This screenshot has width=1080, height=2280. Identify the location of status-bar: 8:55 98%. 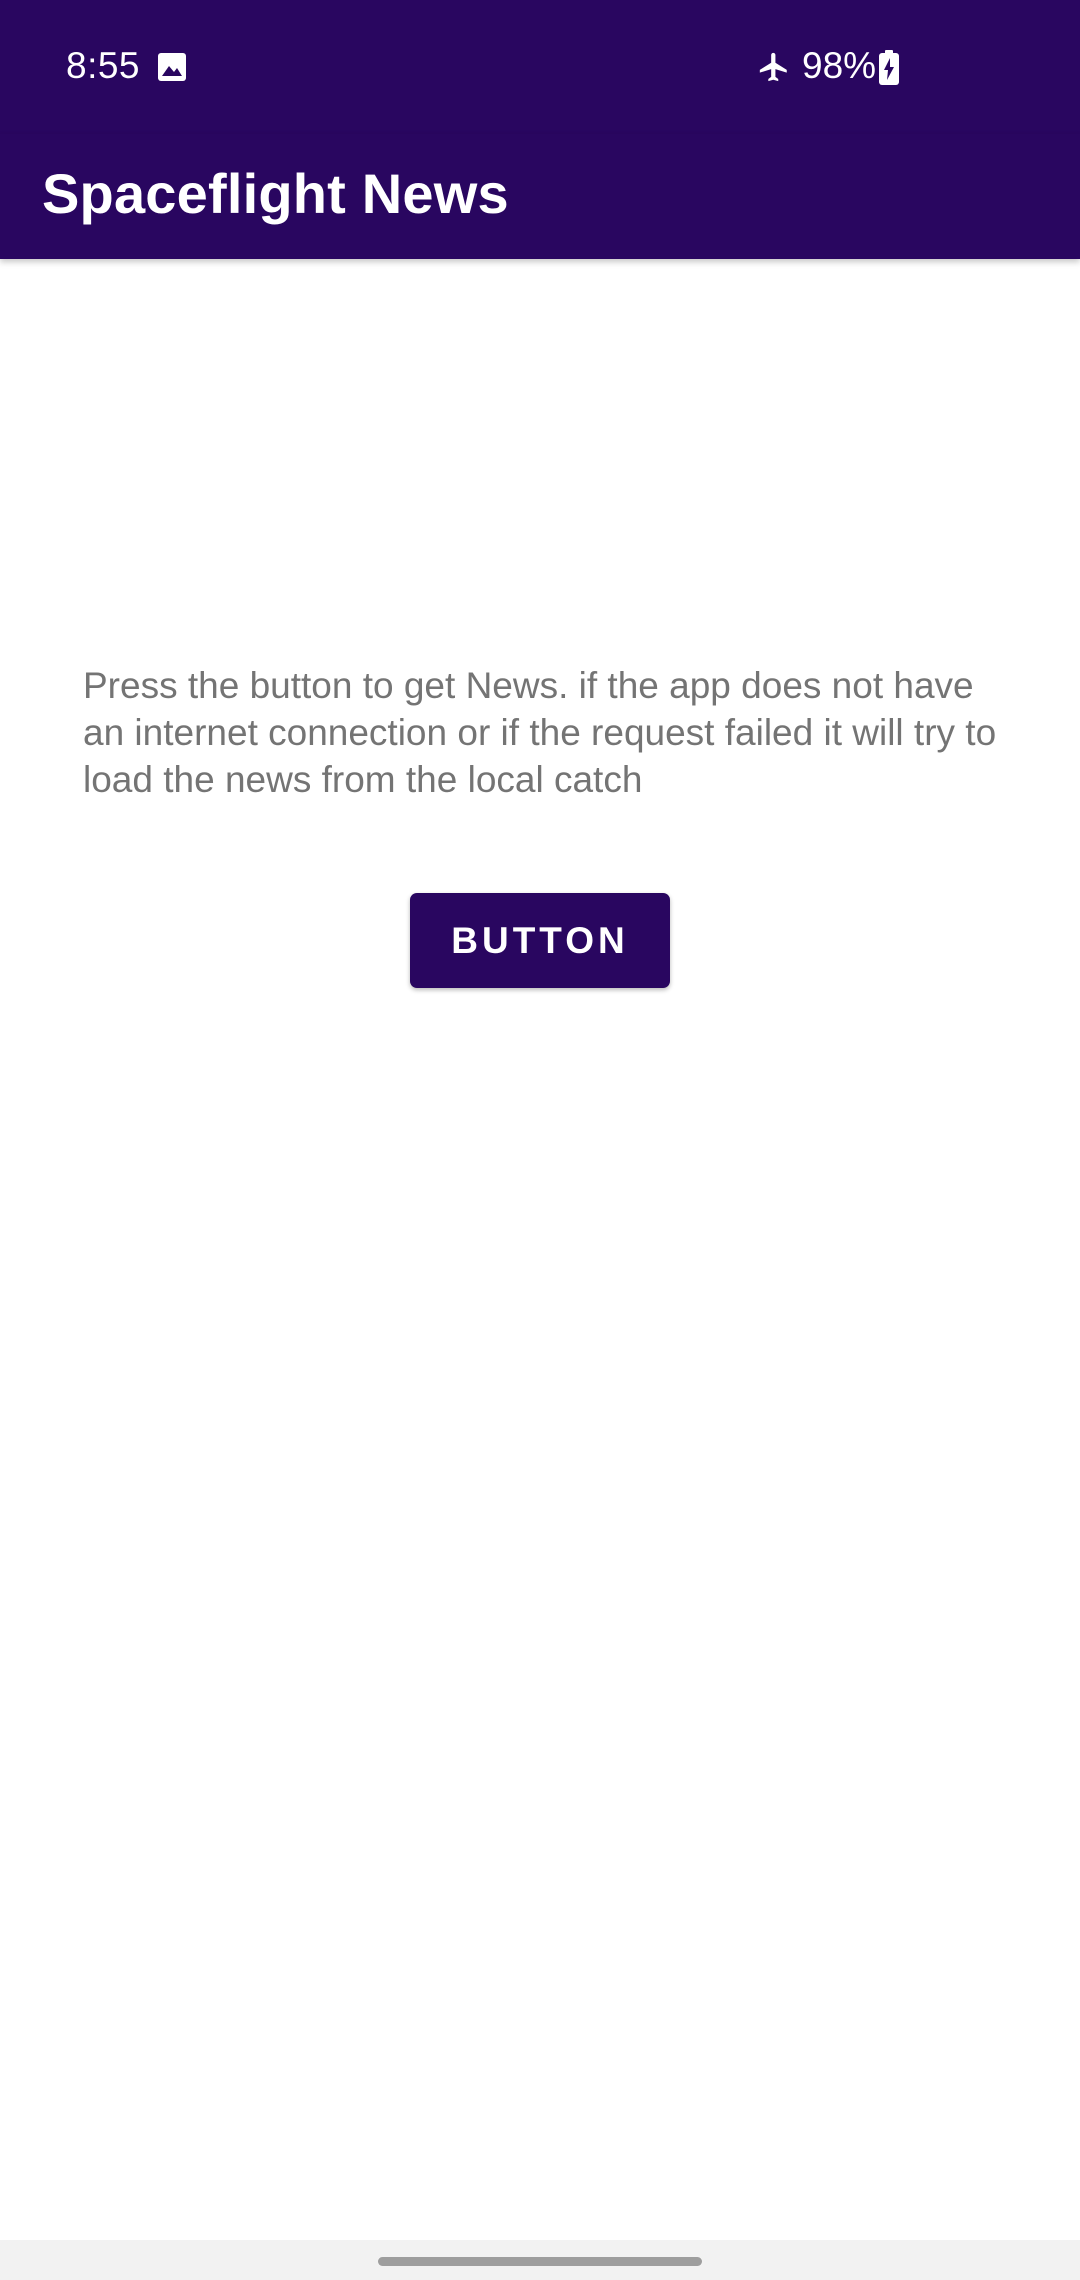
(540, 67).